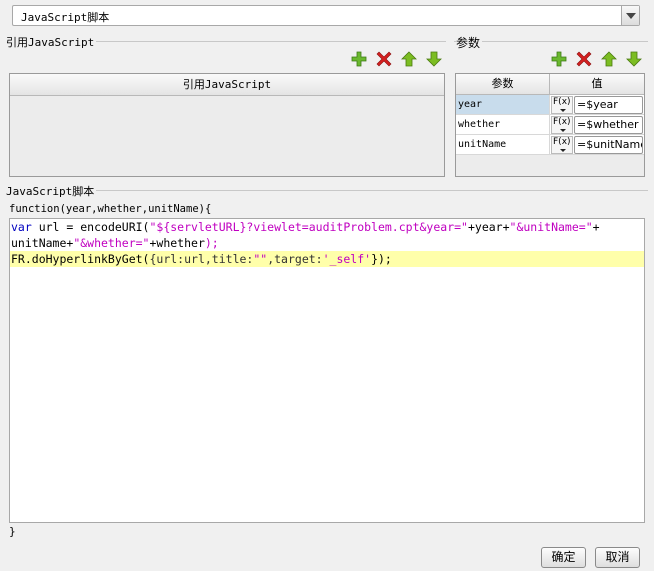 The height and width of the screenshot is (571, 654). I want to click on remove-ref-icon, so click(384, 59).